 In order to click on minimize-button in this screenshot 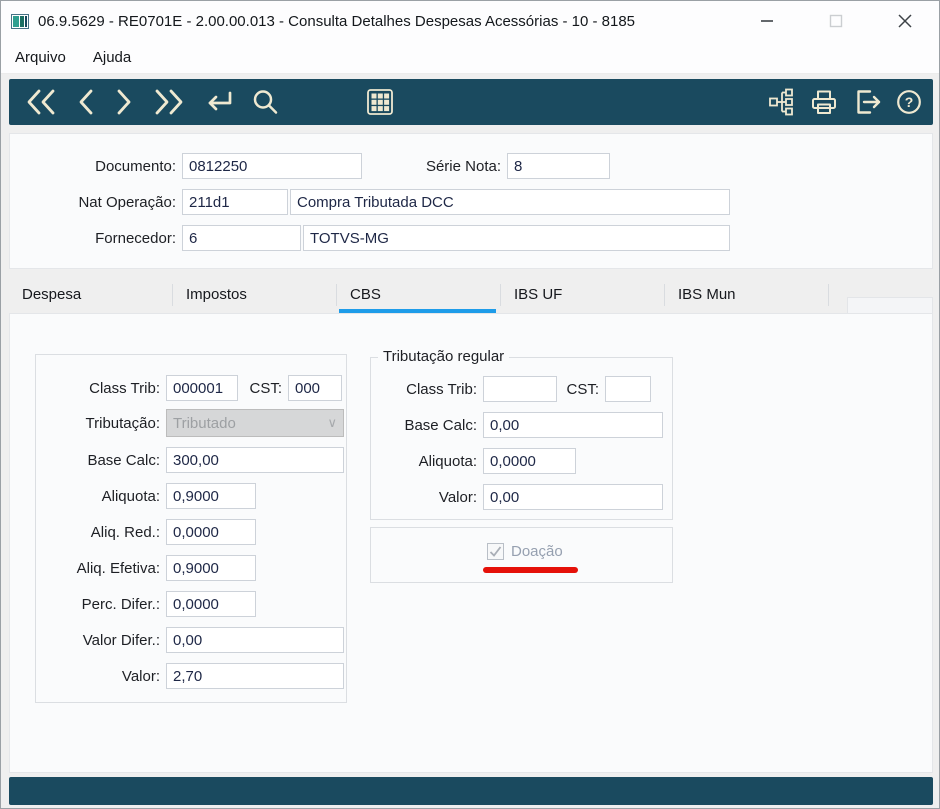, I will do `click(766, 21)`.